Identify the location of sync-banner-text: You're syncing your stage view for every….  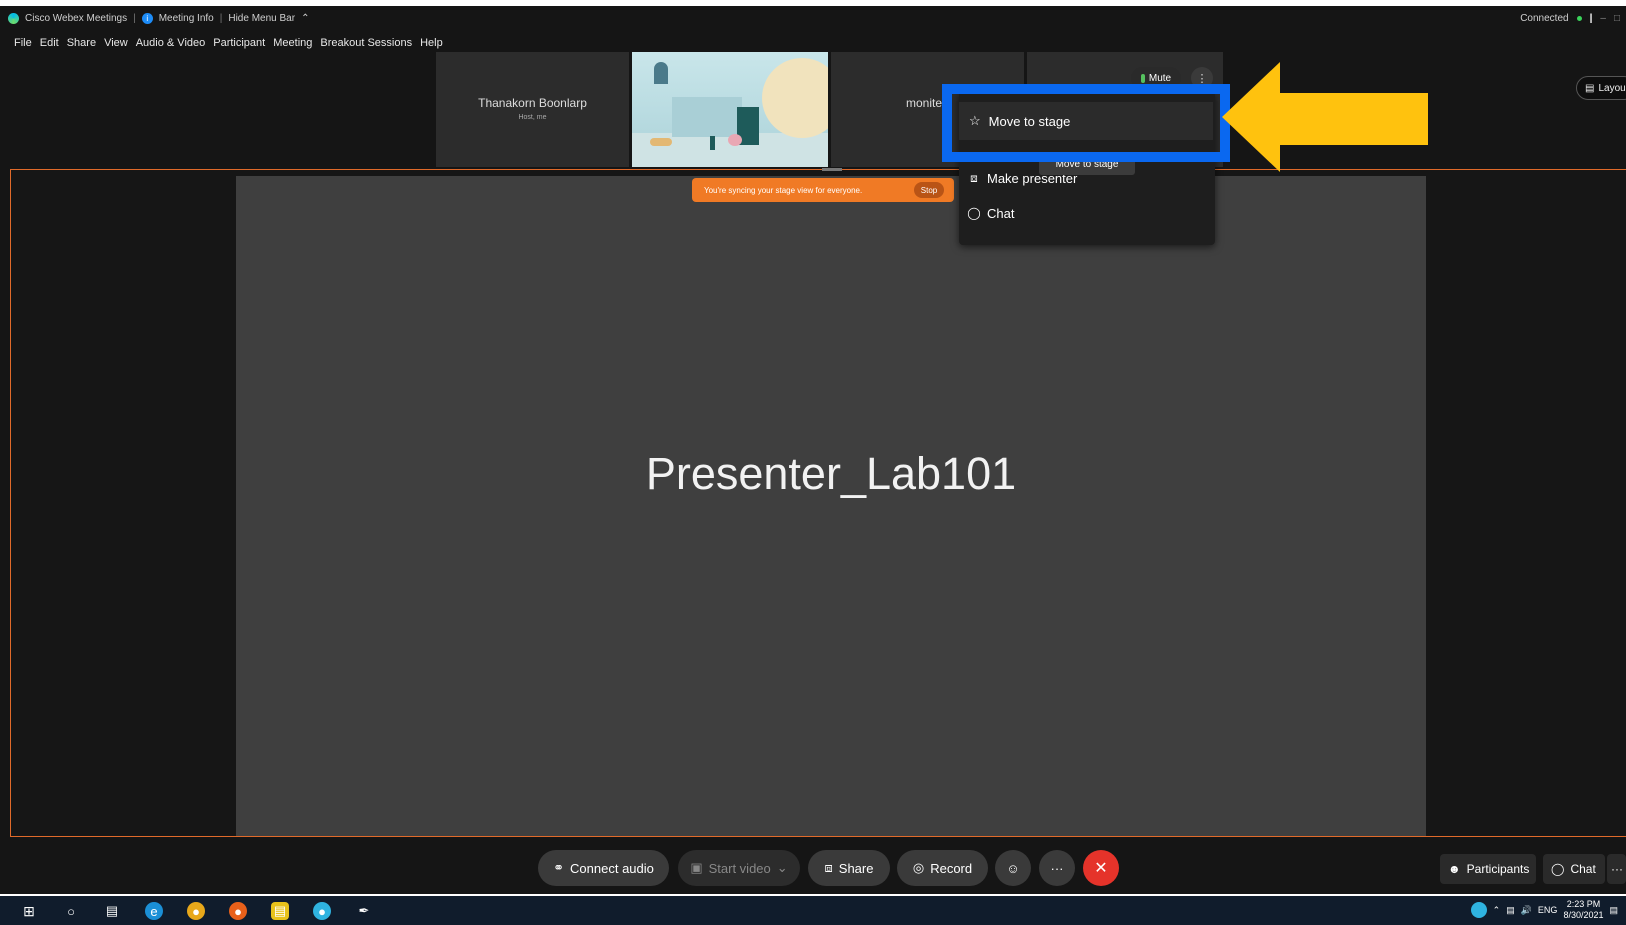
(783, 190).